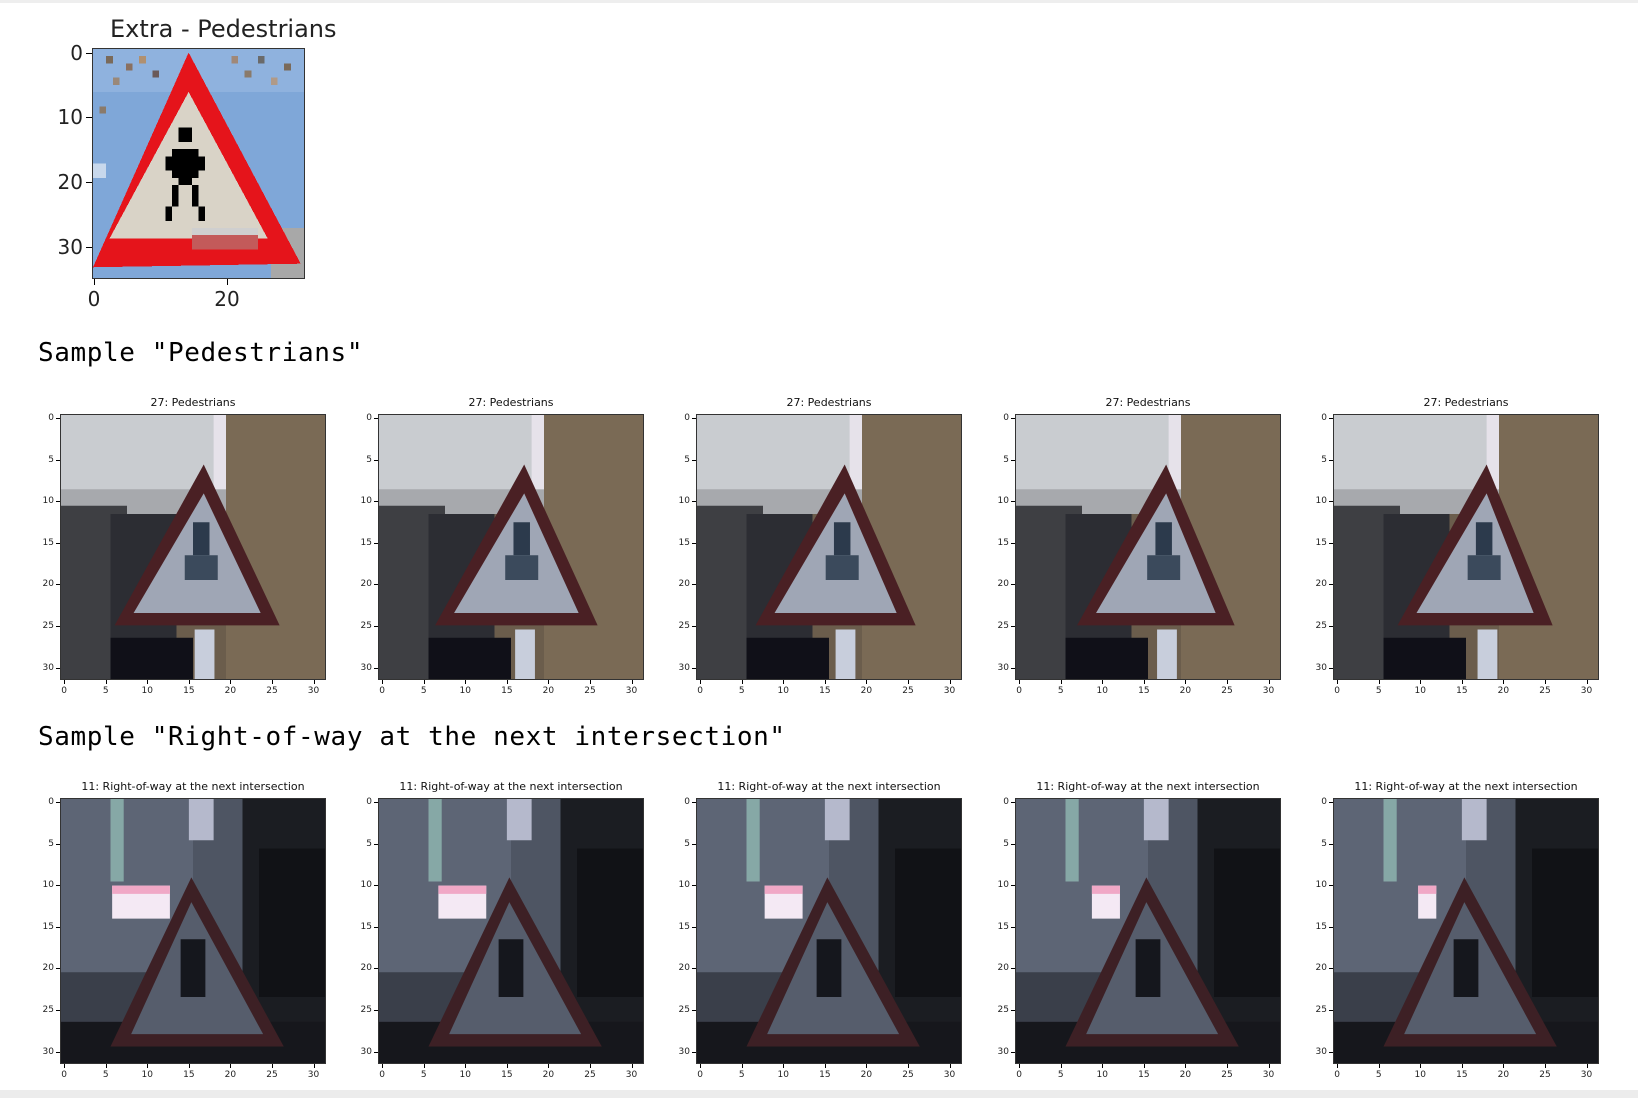 The height and width of the screenshot is (1098, 1638). I want to click on sample-figure-pedestrians-1: 27: Pedestrians 0 0 5 5 10 10 15 15 20 20 25 25 30 30, so click(187, 547).